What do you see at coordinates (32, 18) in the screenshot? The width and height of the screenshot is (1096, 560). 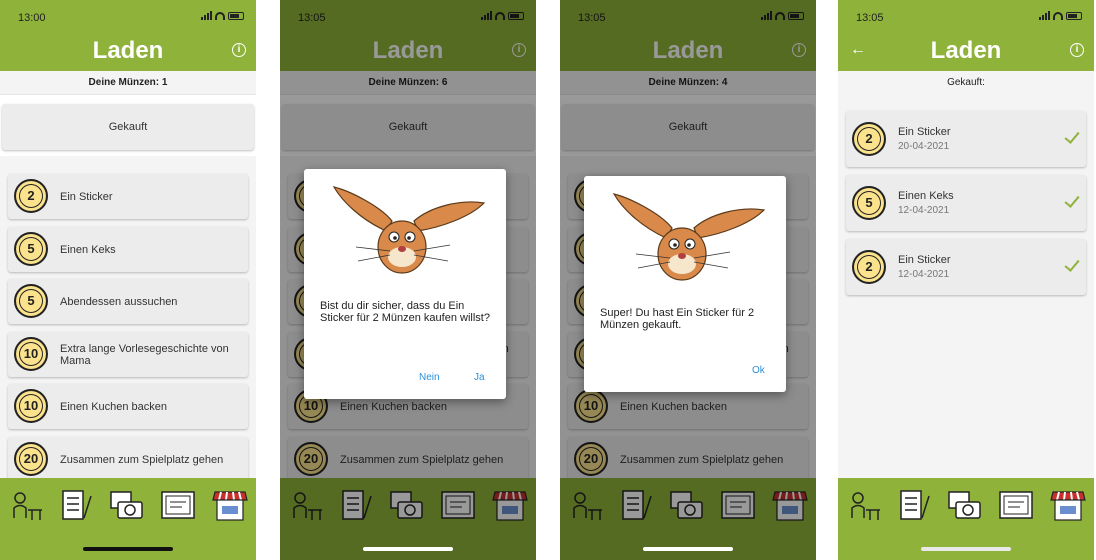 I see `status-time: 13:00` at bounding box center [32, 18].